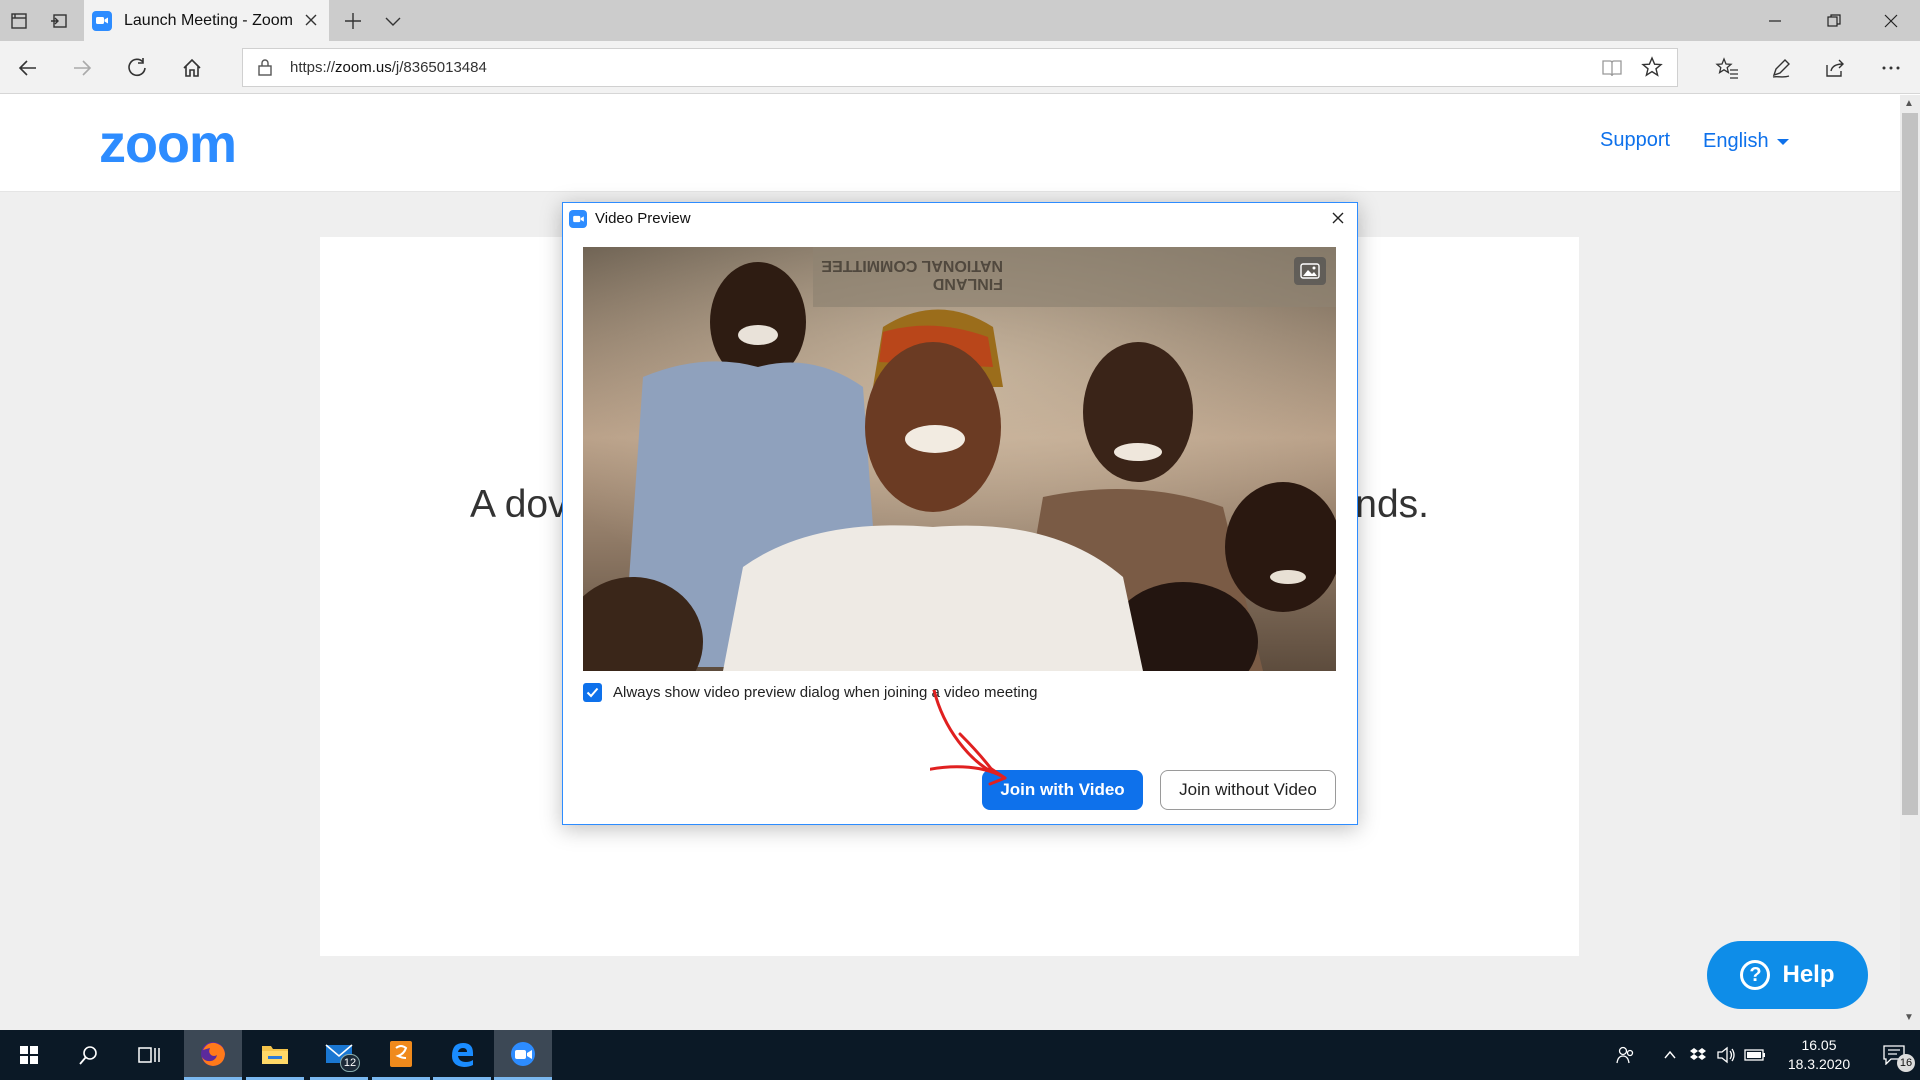  What do you see at coordinates (339, 1055) in the screenshot?
I see `mail-icon: 12` at bounding box center [339, 1055].